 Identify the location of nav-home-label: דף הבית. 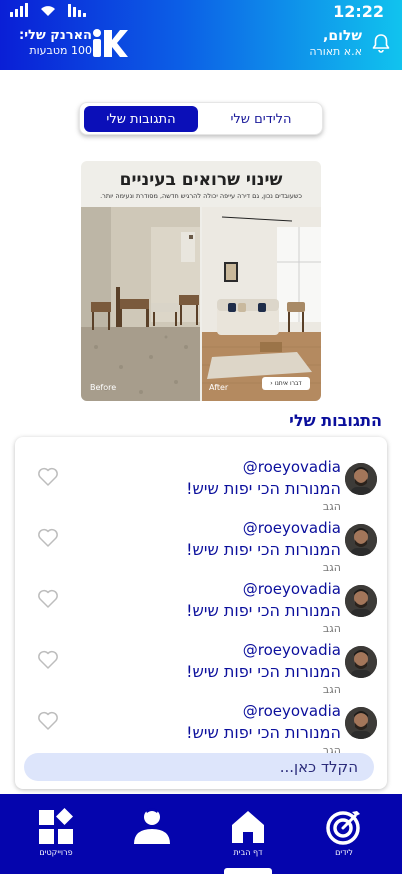
(248, 852).